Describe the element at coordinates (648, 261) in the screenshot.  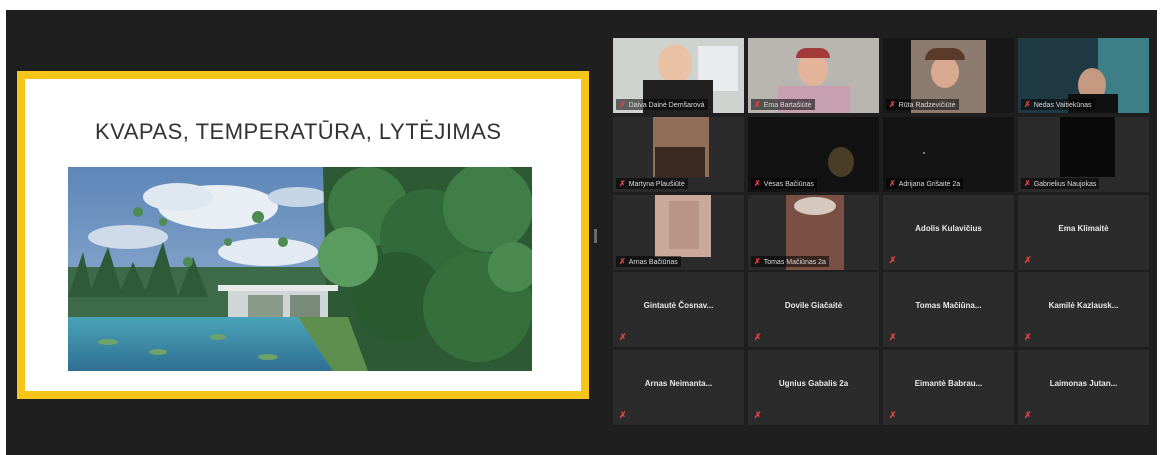
I see `participant-name-tag: ✗ Arnas Bačiūnas` at that location.